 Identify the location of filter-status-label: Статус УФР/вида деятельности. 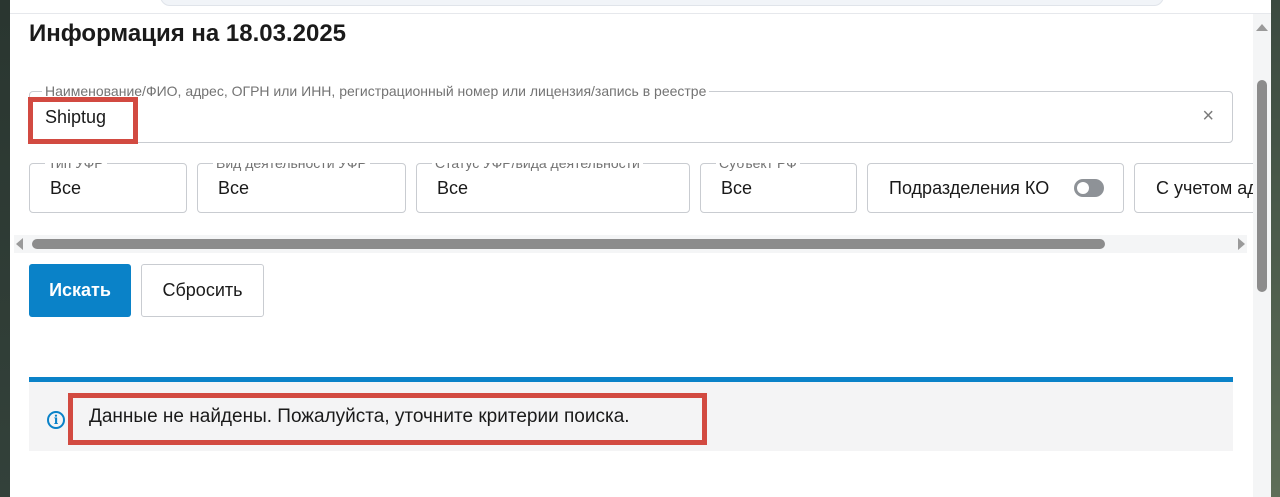
(537, 167).